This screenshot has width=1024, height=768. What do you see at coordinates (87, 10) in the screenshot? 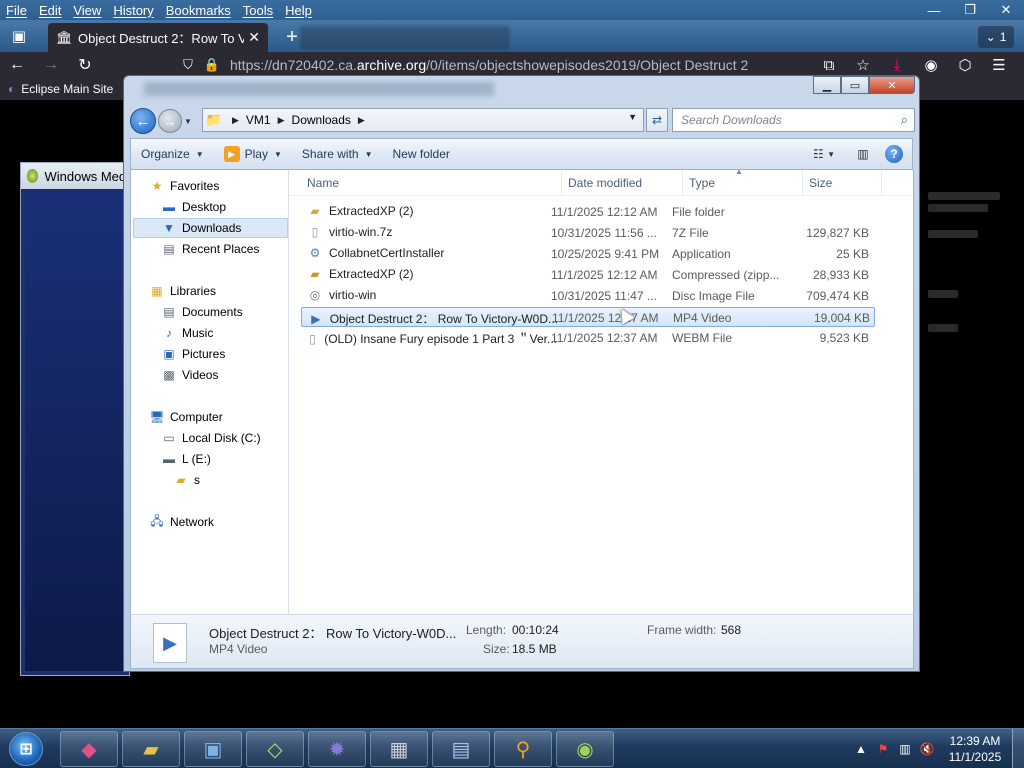
I see `menu-view: View` at bounding box center [87, 10].